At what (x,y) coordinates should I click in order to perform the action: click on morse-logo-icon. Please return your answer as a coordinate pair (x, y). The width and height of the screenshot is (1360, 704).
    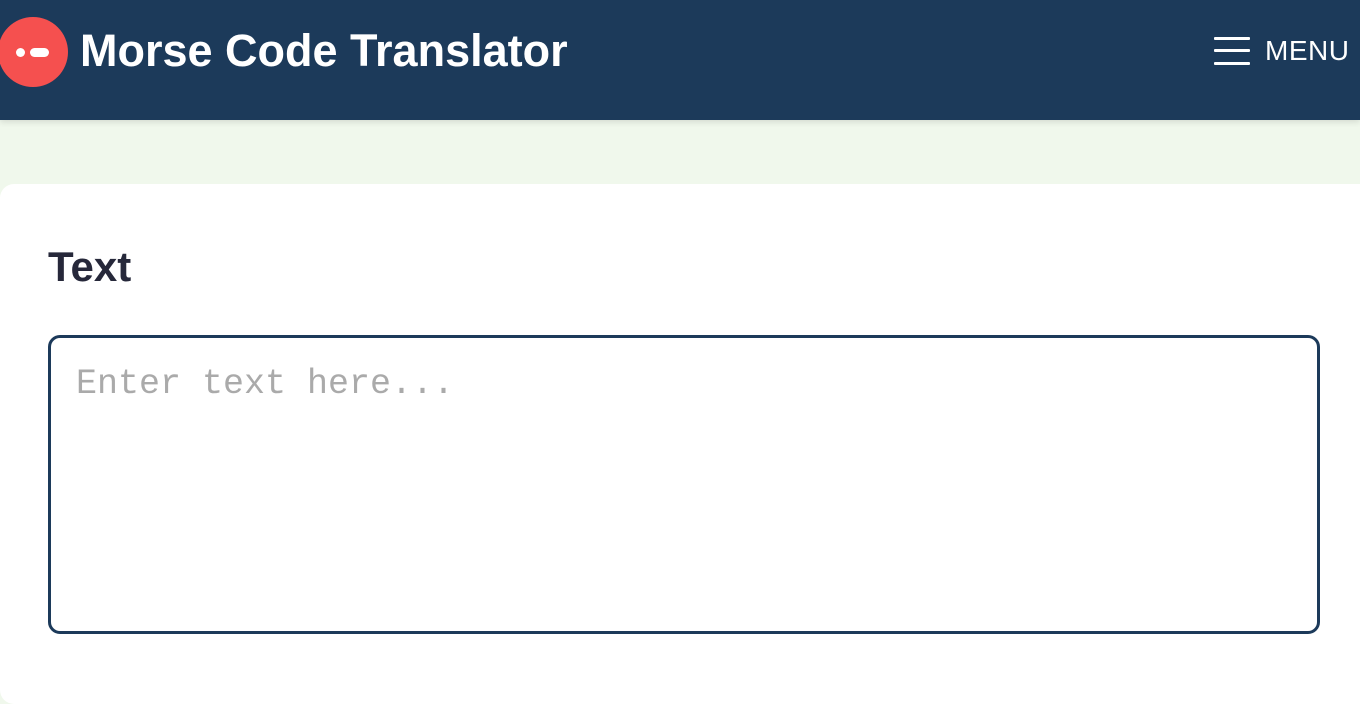
    Looking at the image, I should click on (34, 52).